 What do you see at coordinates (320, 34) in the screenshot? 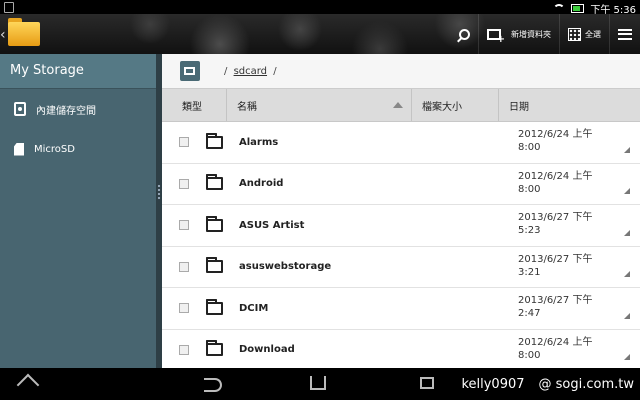
I see `action-bar: ‹ 新增資料夾 全選` at bounding box center [320, 34].